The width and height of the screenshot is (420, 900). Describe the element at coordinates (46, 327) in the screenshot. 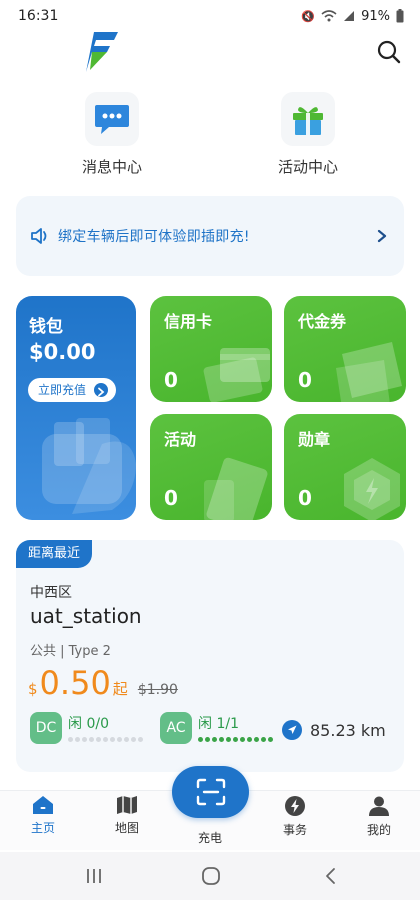

I see `wallet-title: 钱包` at that location.